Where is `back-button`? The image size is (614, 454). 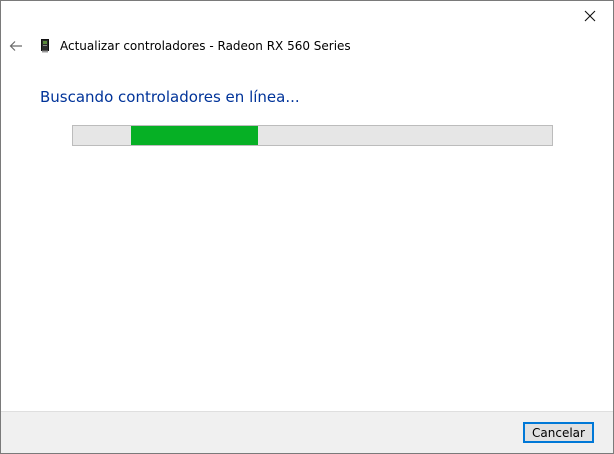
back-button is located at coordinates (16, 46).